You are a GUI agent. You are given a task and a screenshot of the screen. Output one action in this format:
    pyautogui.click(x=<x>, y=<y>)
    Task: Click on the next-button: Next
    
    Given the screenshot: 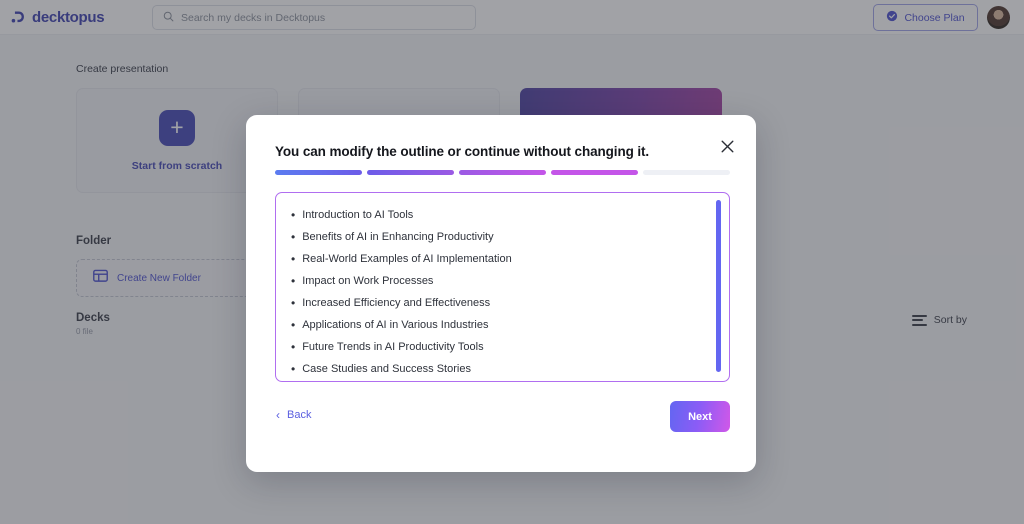 What is the action you would take?
    pyautogui.click(x=700, y=416)
    